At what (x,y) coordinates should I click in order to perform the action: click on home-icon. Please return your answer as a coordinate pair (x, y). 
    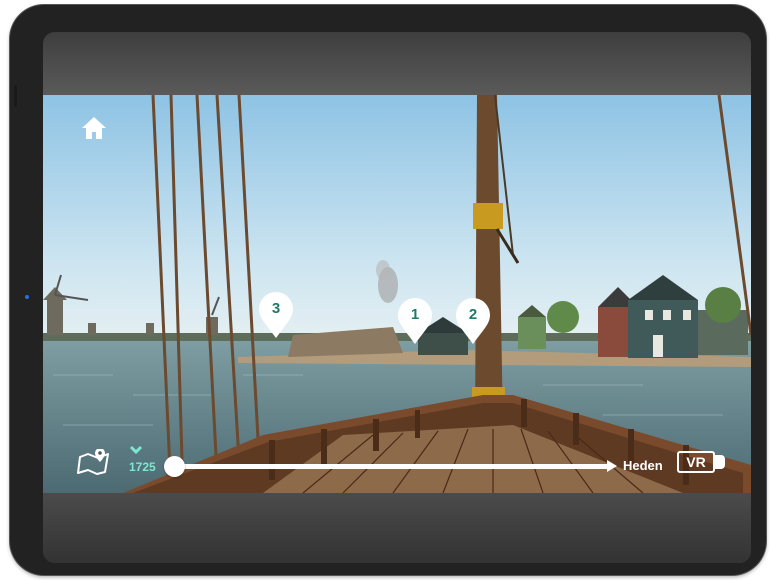
    Looking at the image, I should click on (94, 128).